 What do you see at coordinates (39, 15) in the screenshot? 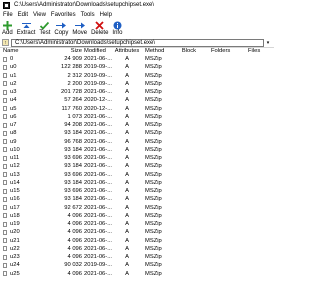
I see `menu-view: View` at bounding box center [39, 15].